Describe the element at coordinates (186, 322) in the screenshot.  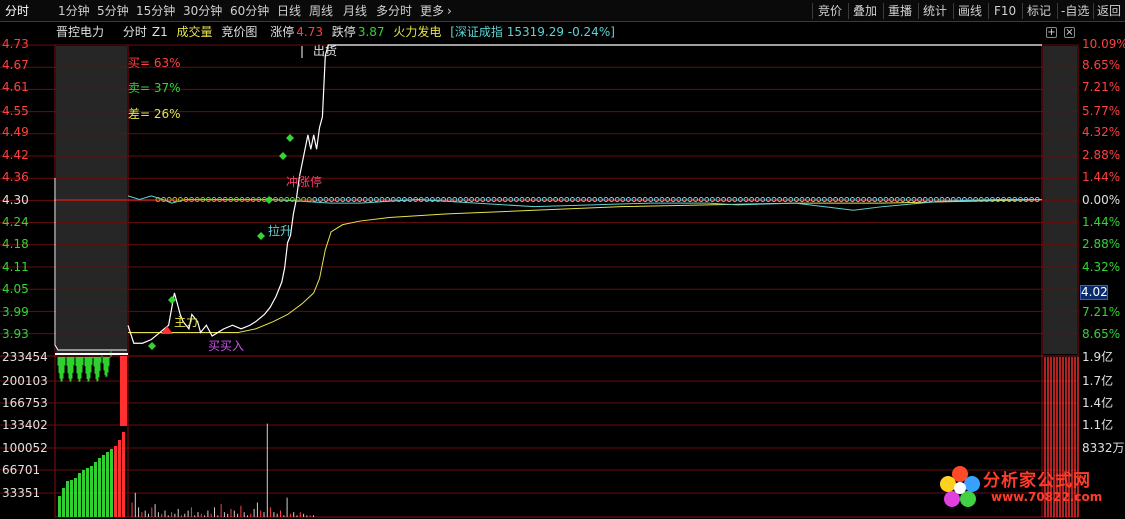
I see `main-force-label: 主力` at that location.